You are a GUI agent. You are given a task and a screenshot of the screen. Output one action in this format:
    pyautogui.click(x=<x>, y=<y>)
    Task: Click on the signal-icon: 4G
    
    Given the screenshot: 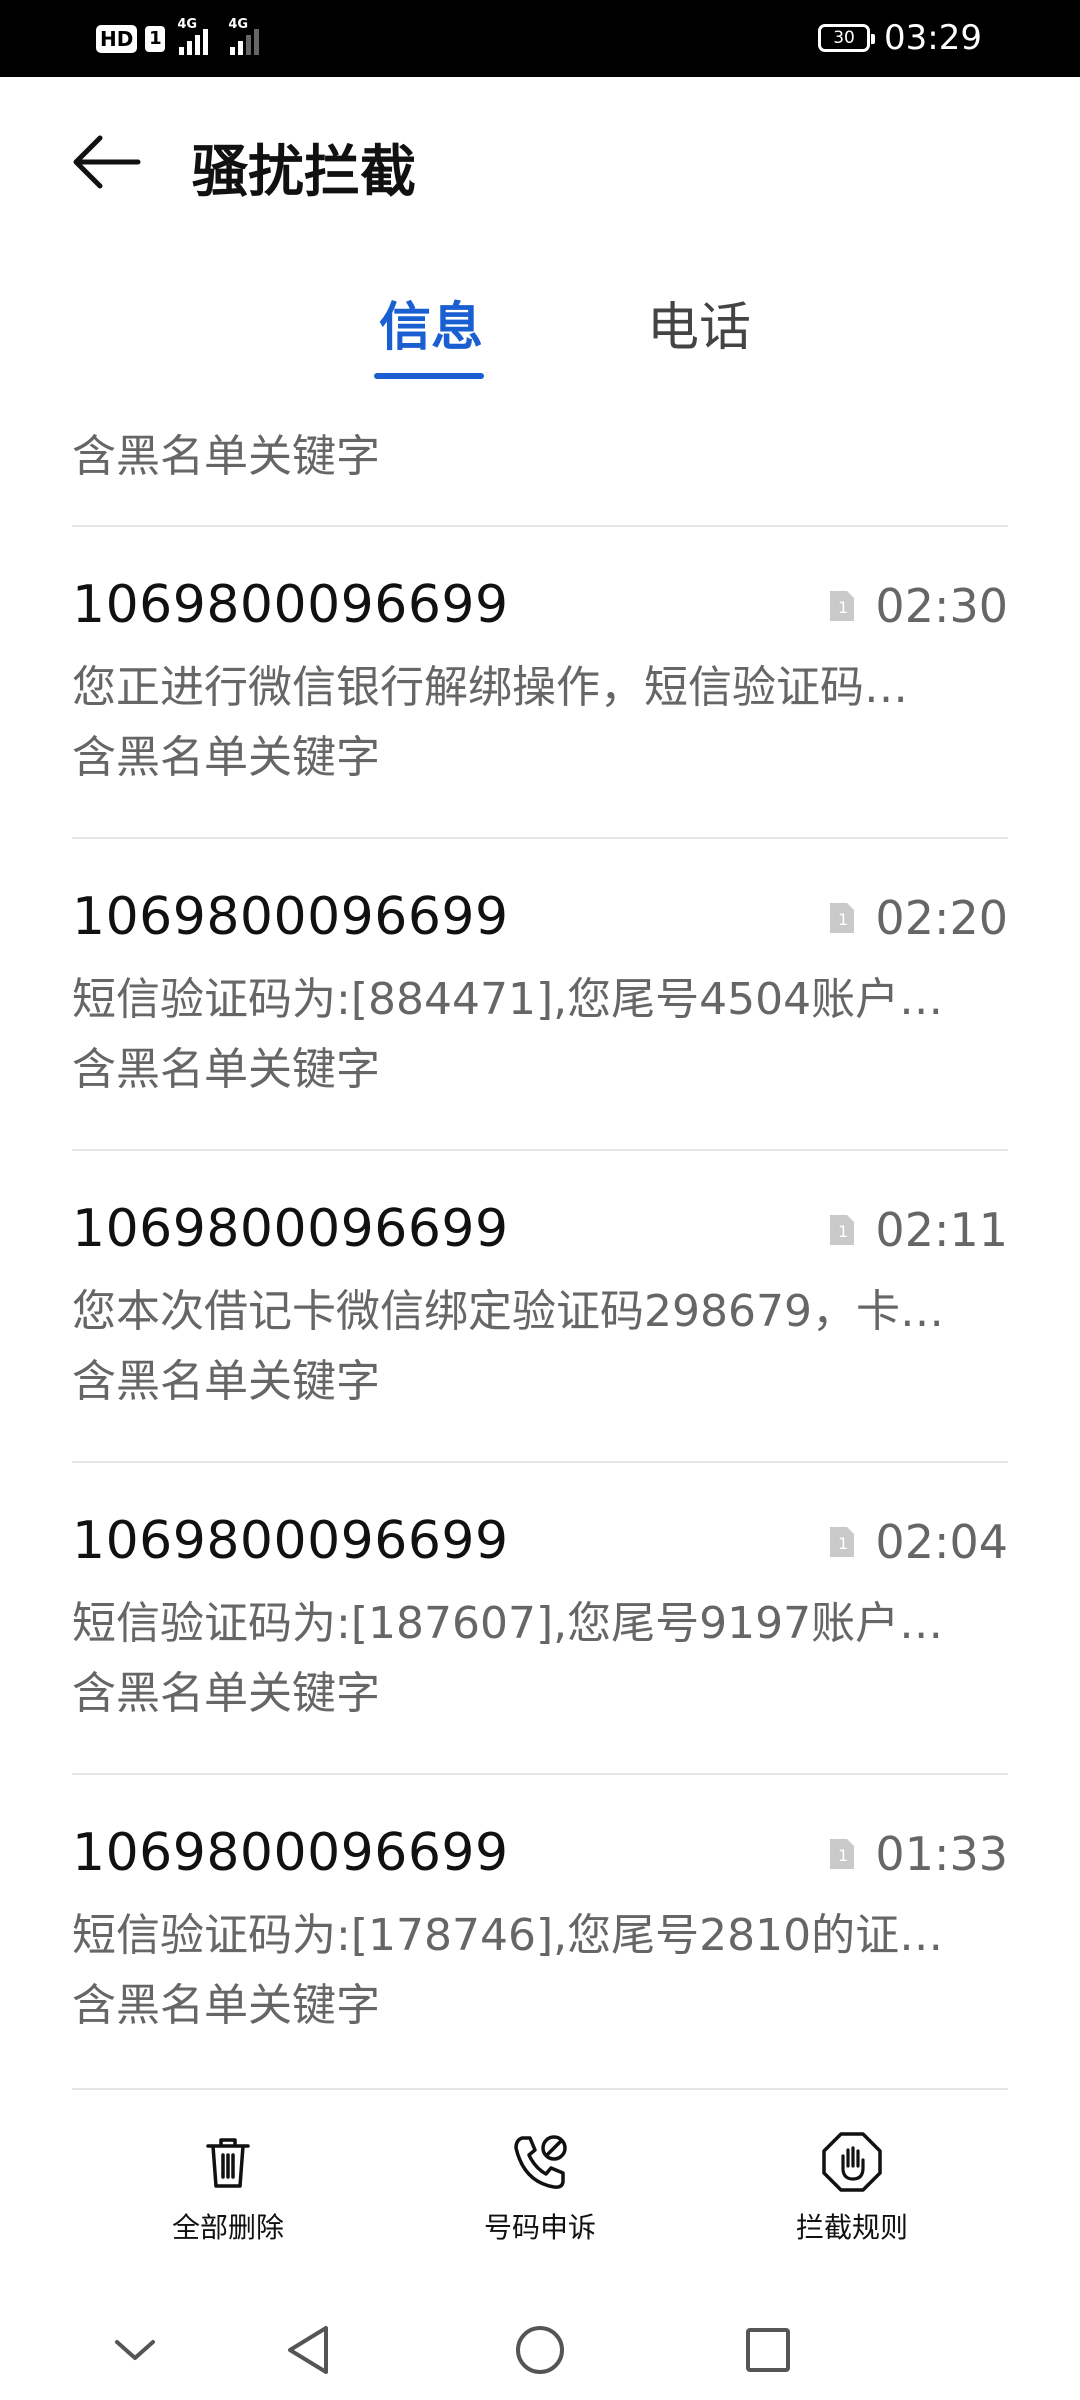 What is the action you would take?
    pyautogui.click(x=193, y=36)
    